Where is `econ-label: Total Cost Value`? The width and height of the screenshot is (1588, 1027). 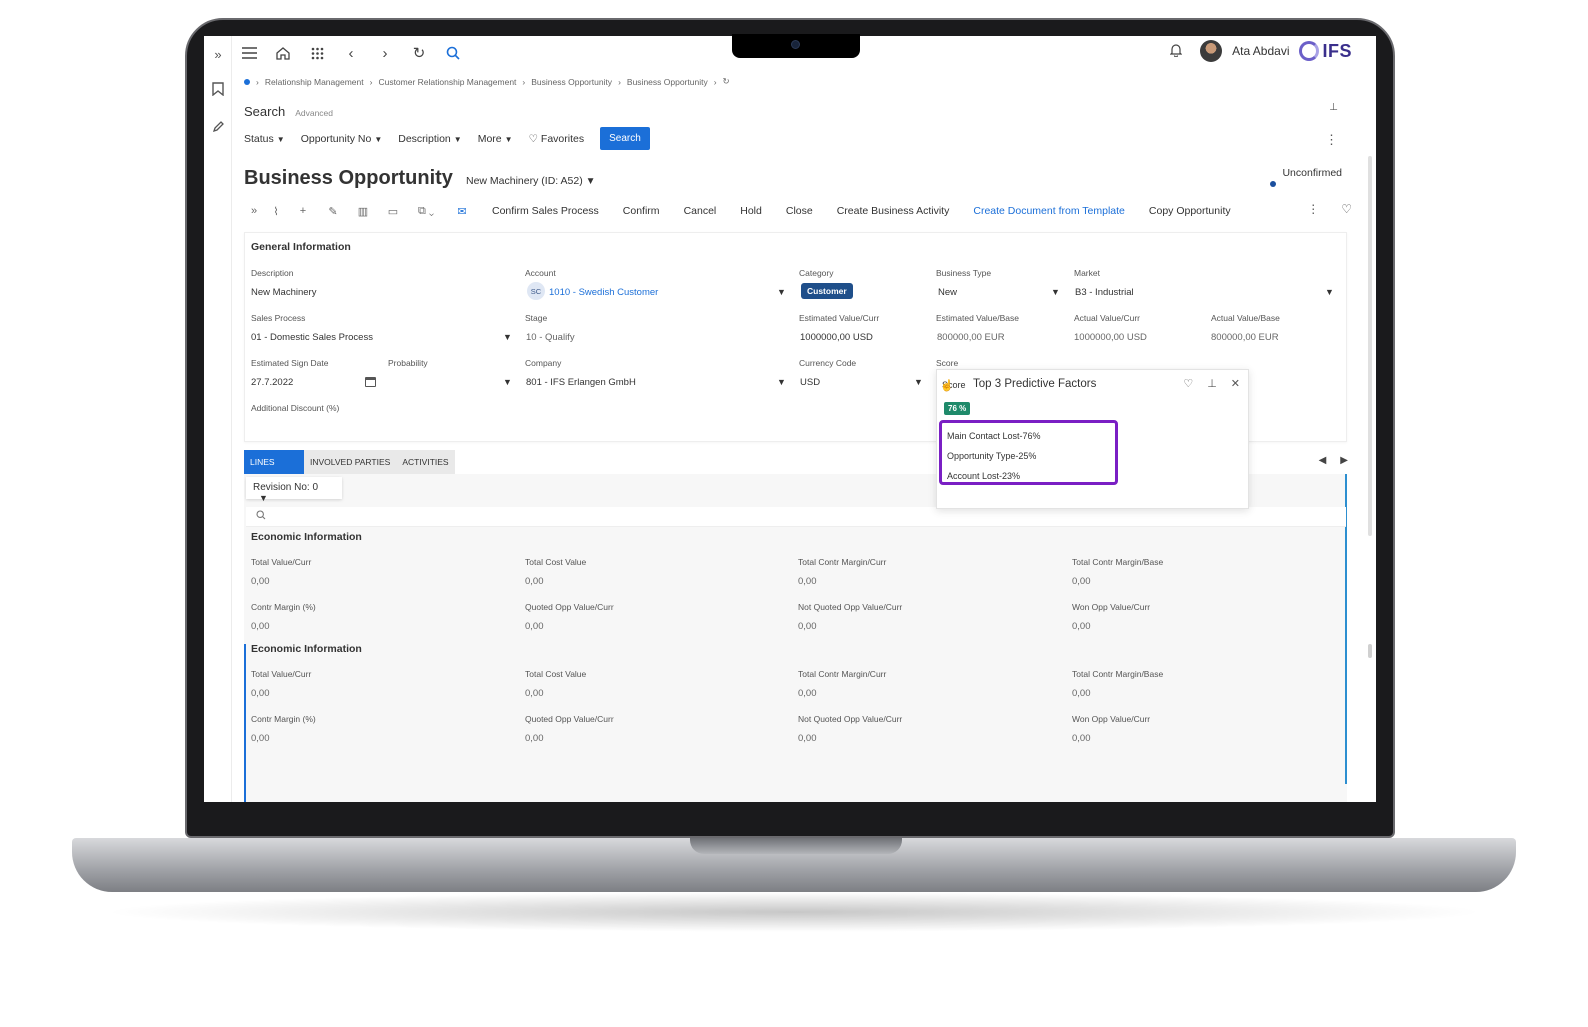
econ-label: Total Cost Value is located at coordinates (556, 562).